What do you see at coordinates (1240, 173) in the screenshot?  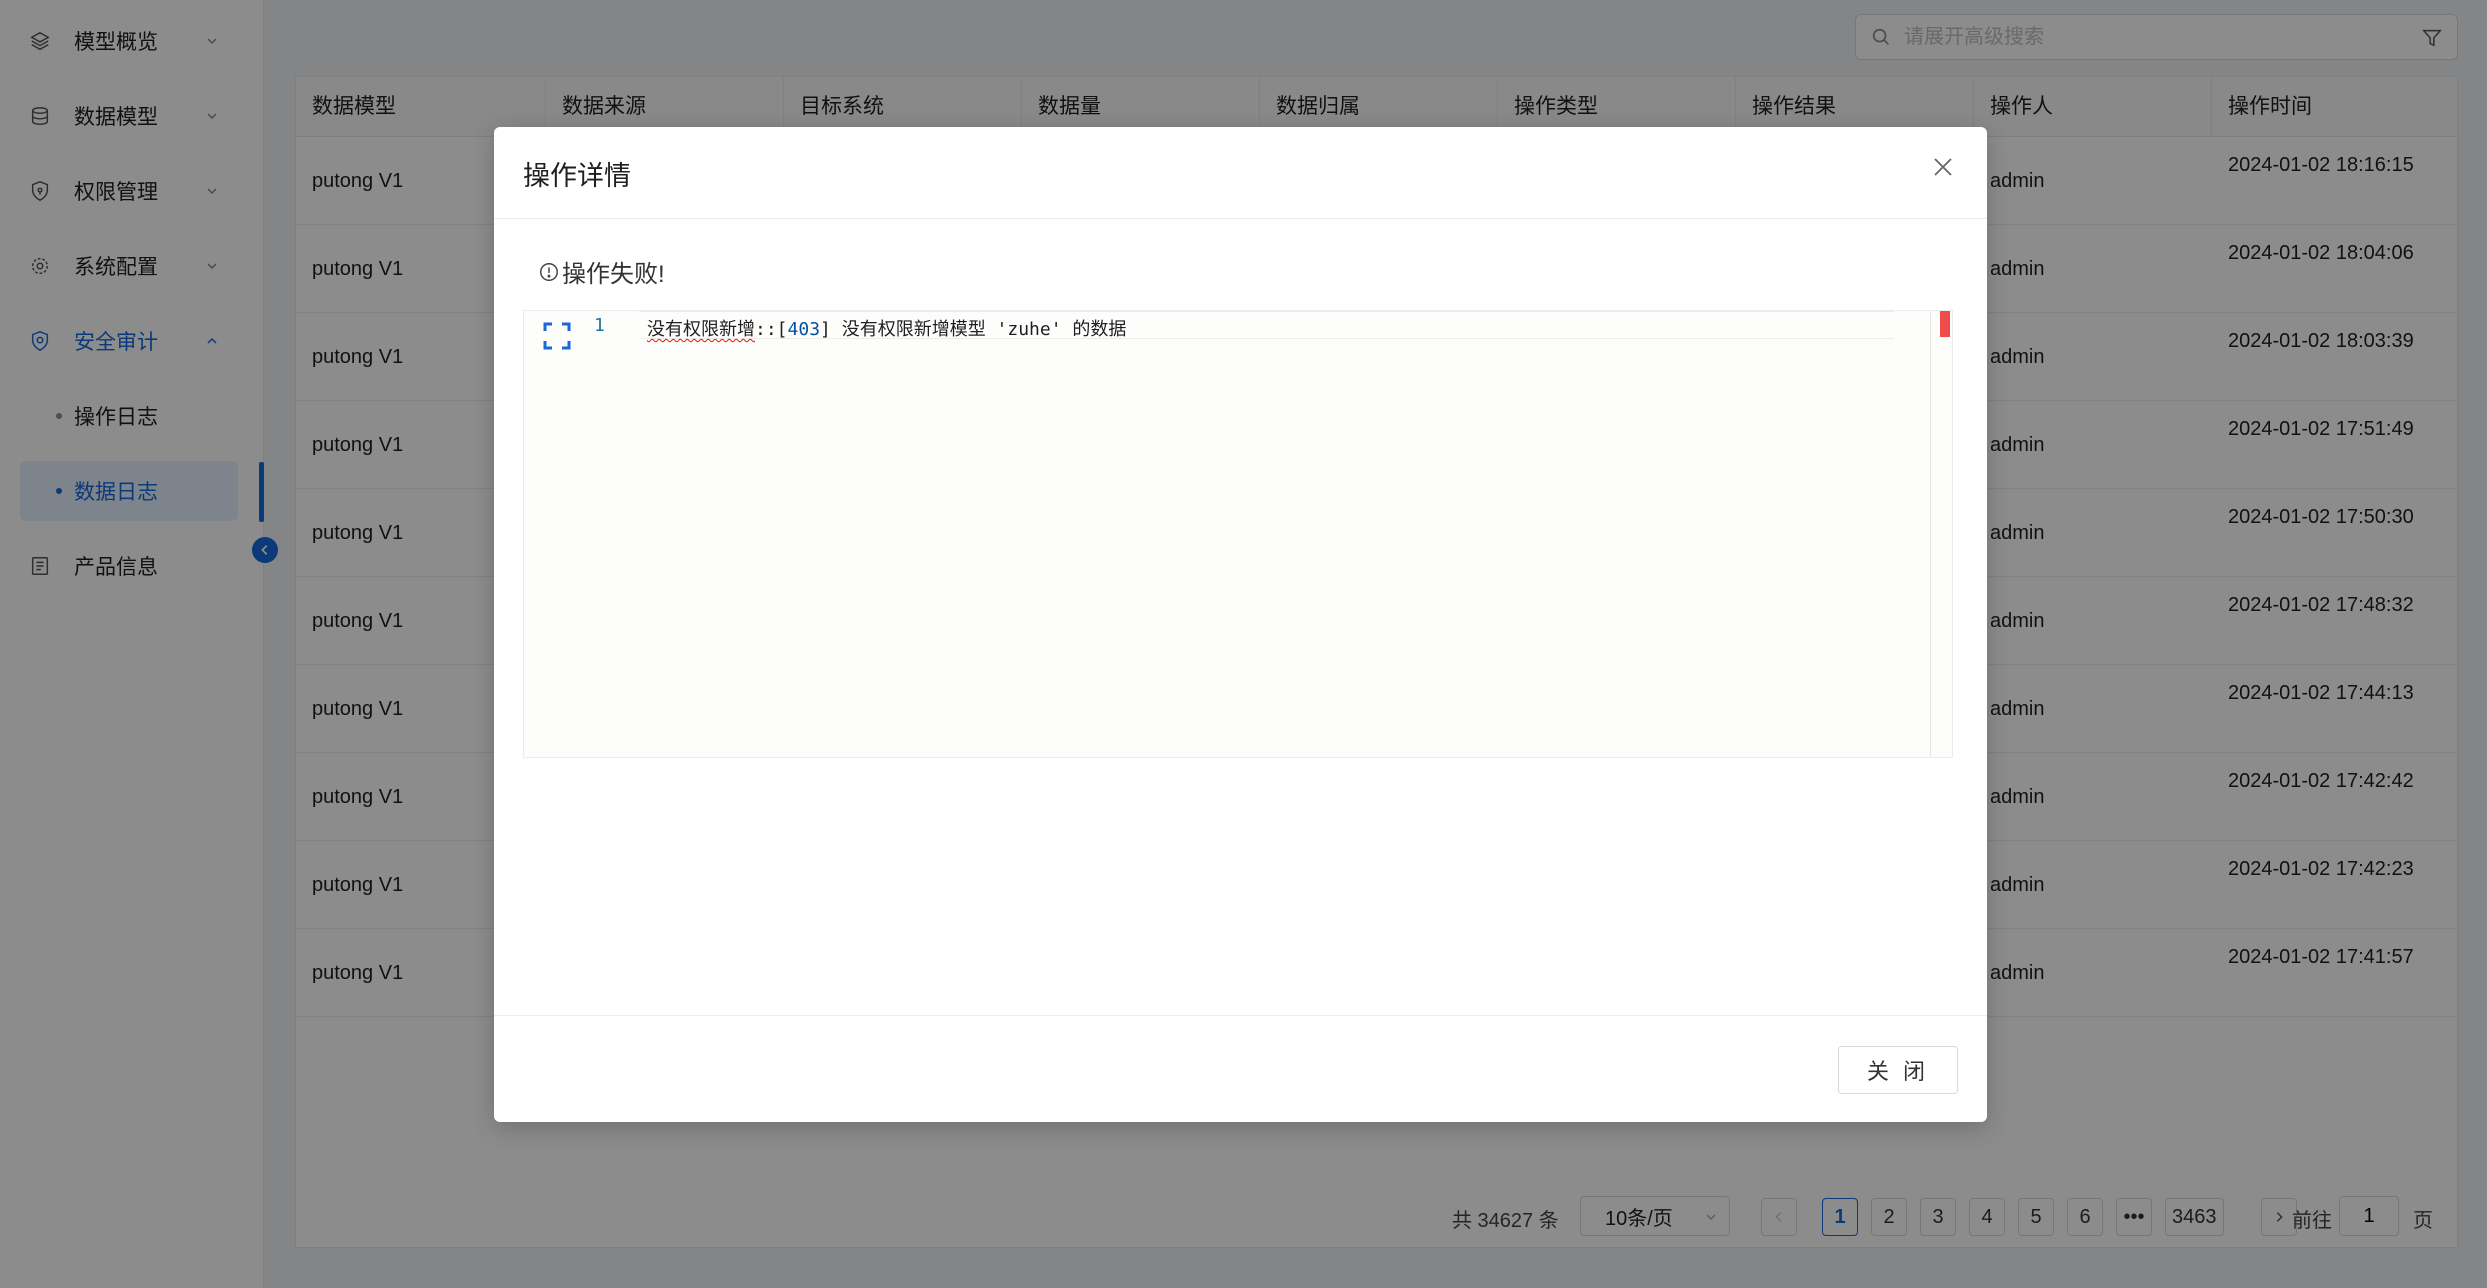 I see `dialog-header: 操作详情` at bounding box center [1240, 173].